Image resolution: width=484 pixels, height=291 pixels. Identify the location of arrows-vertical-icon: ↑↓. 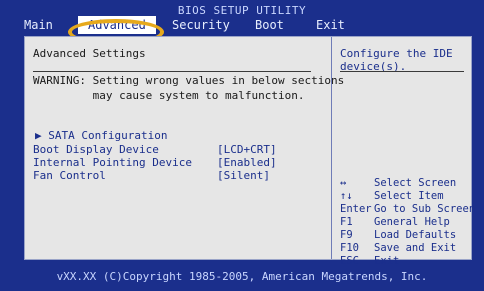
(346, 196).